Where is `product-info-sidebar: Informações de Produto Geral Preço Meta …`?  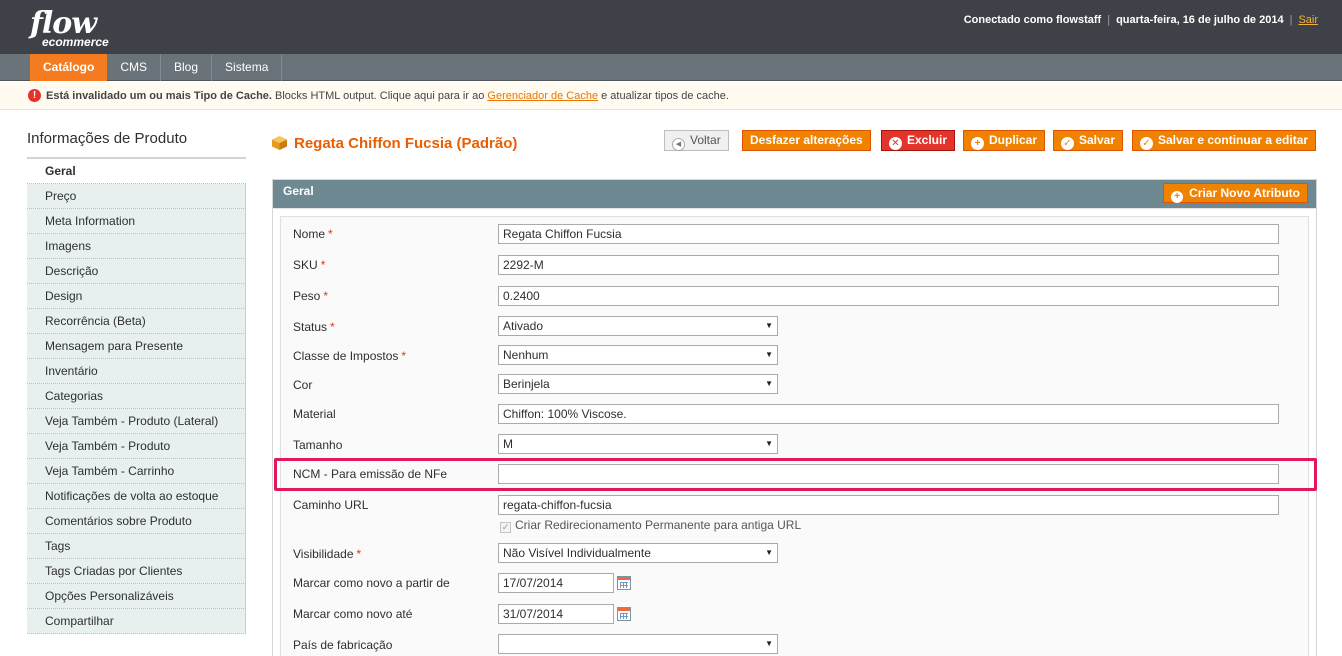
product-info-sidebar: Informações de Produto Geral Preço Meta … is located at coordinates (136, 381).